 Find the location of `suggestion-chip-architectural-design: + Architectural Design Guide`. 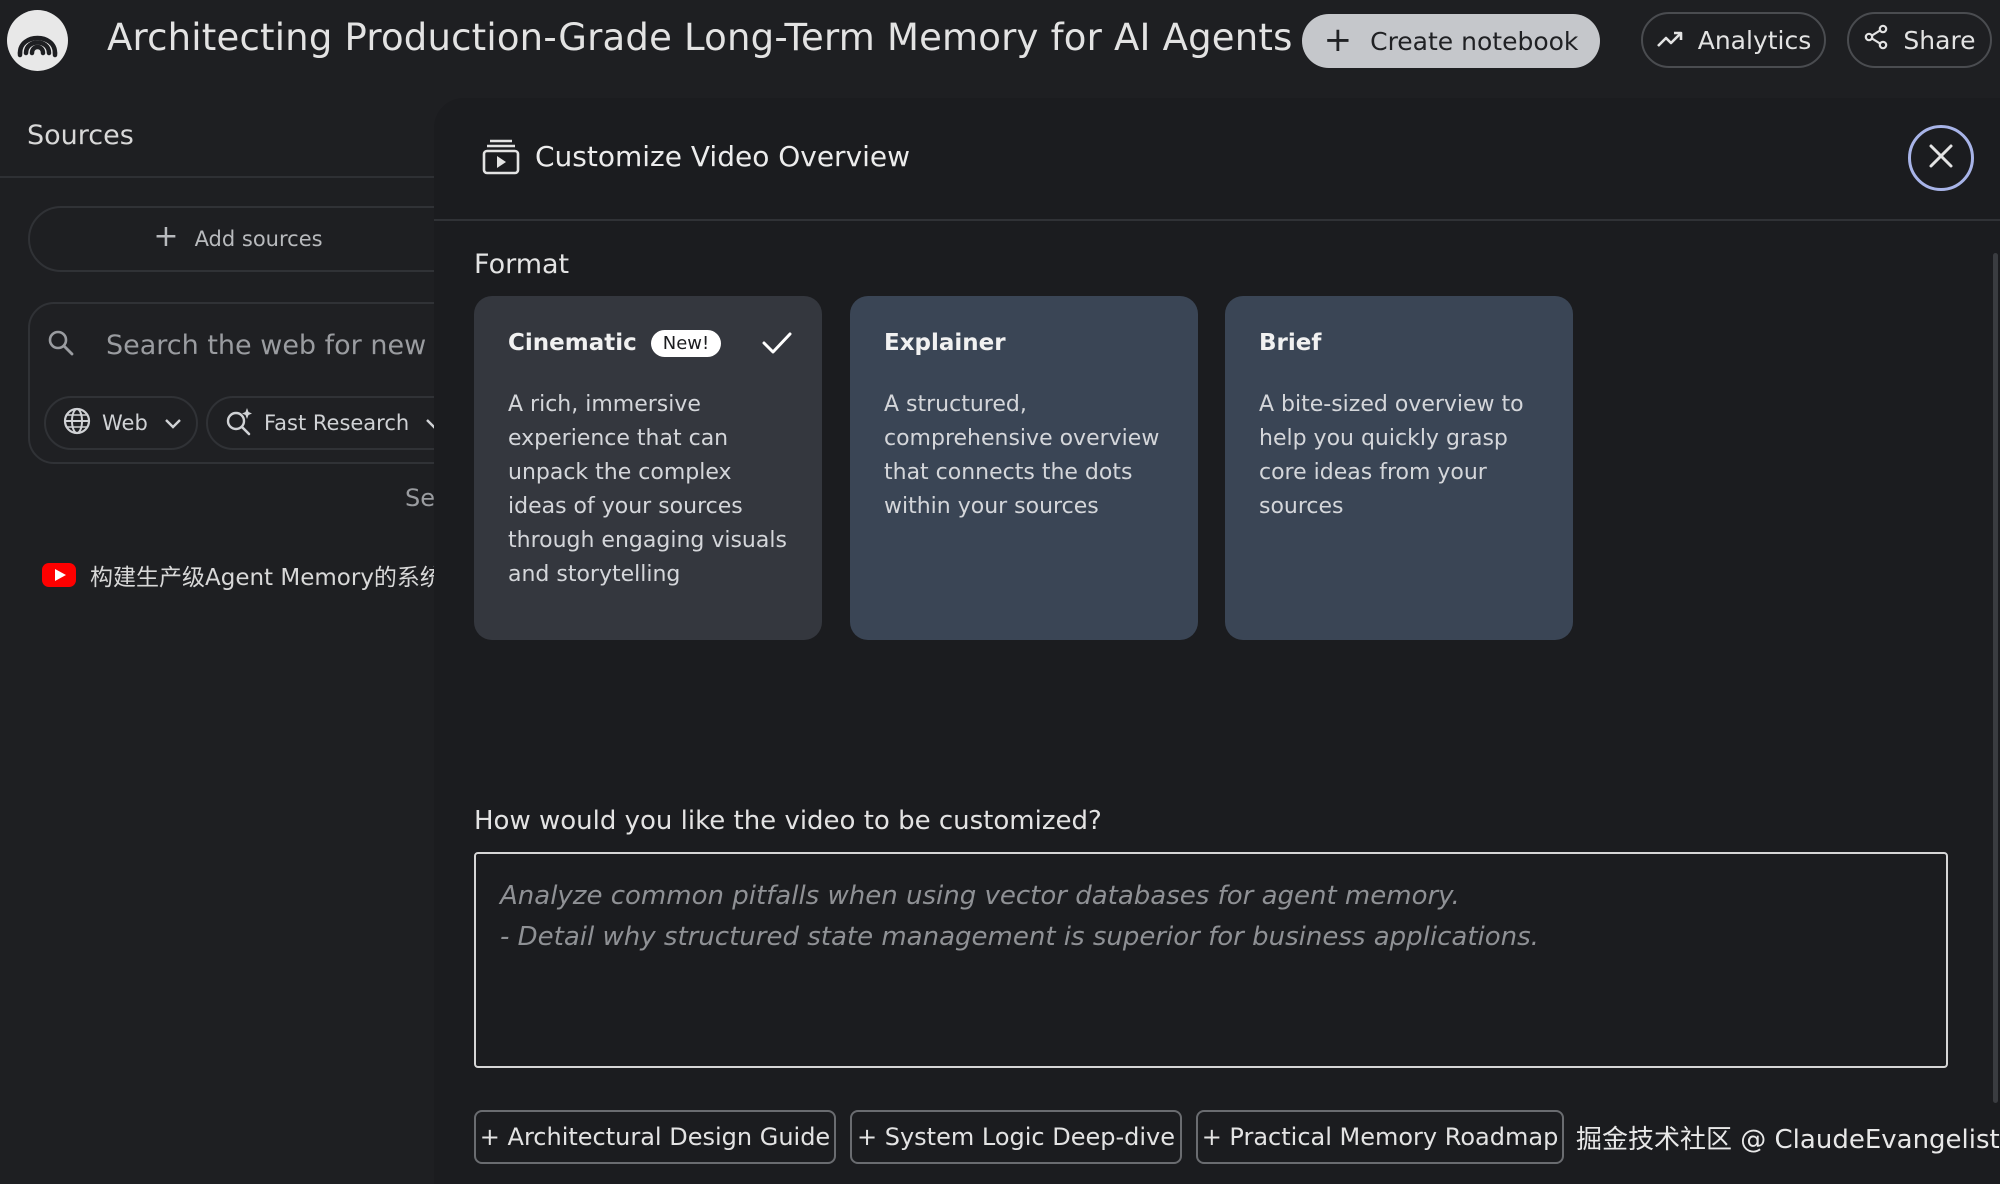

suggestion-chip-architectural-design: + Architectural Design Guide is located at coordinates (655, 1137).